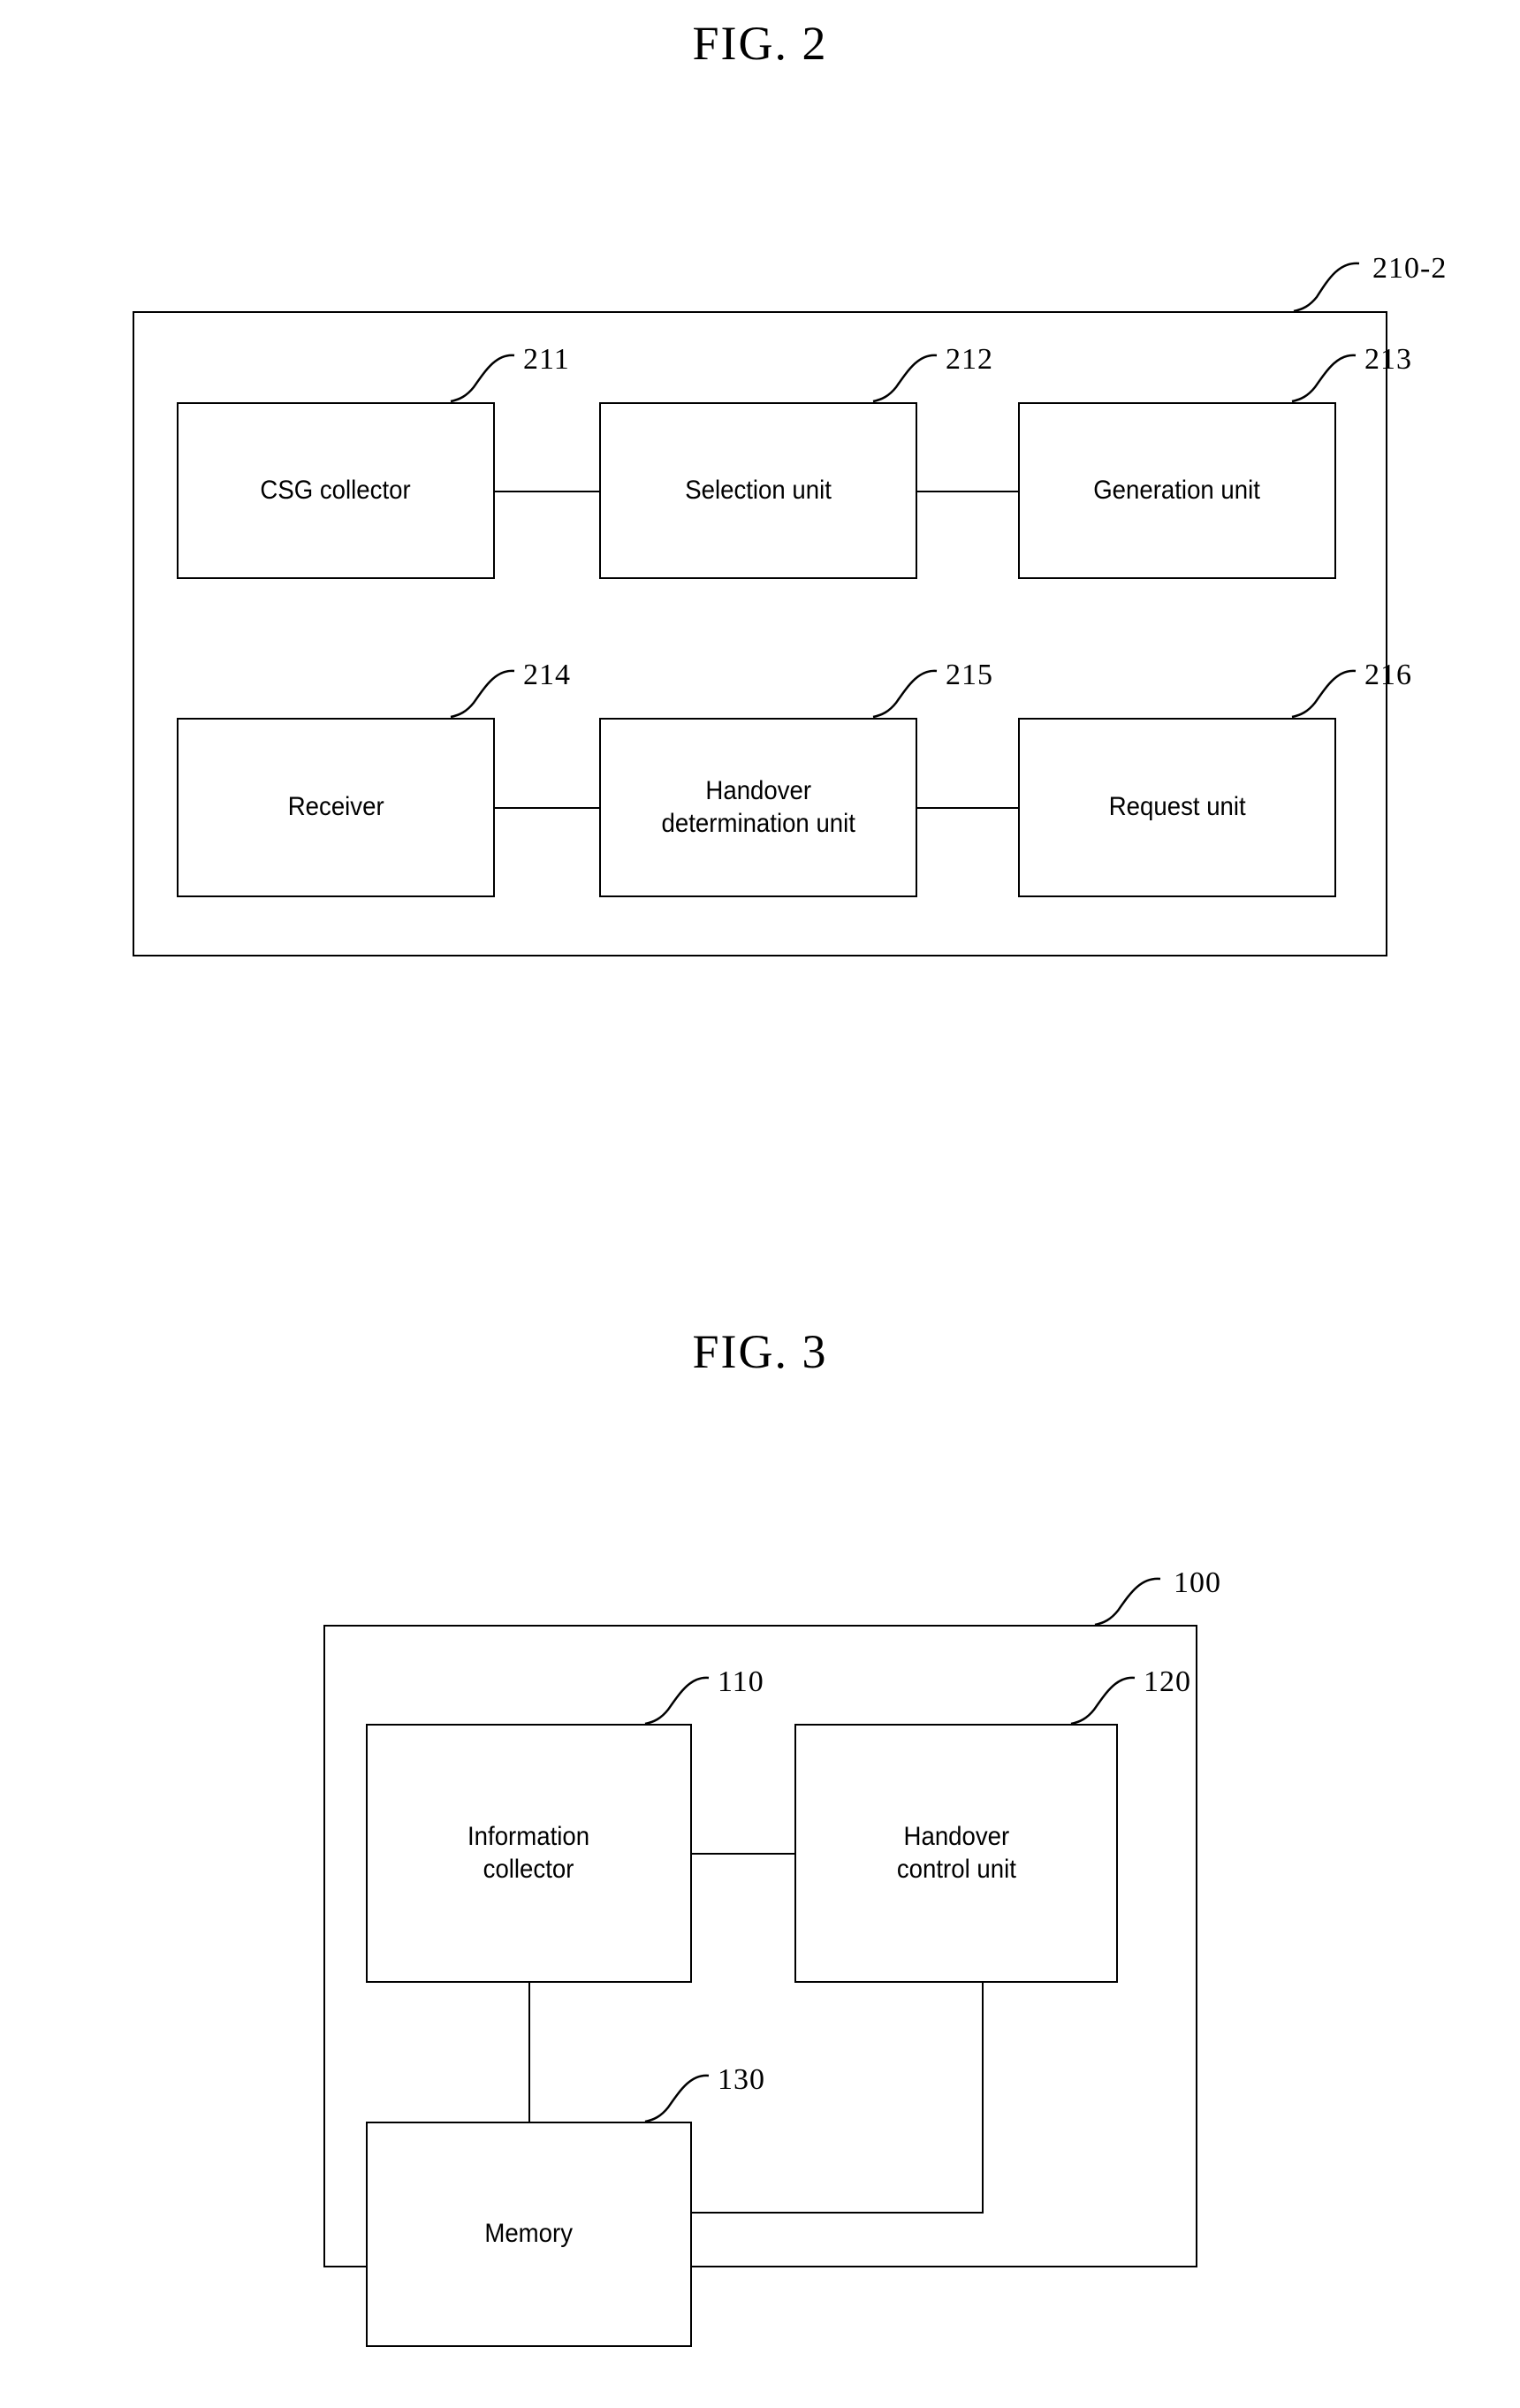 The height and width of the screenshot is (2408, 1520). I want to click on connector-memory-to-handover-control-unit-vertical, so click(983, 2098).